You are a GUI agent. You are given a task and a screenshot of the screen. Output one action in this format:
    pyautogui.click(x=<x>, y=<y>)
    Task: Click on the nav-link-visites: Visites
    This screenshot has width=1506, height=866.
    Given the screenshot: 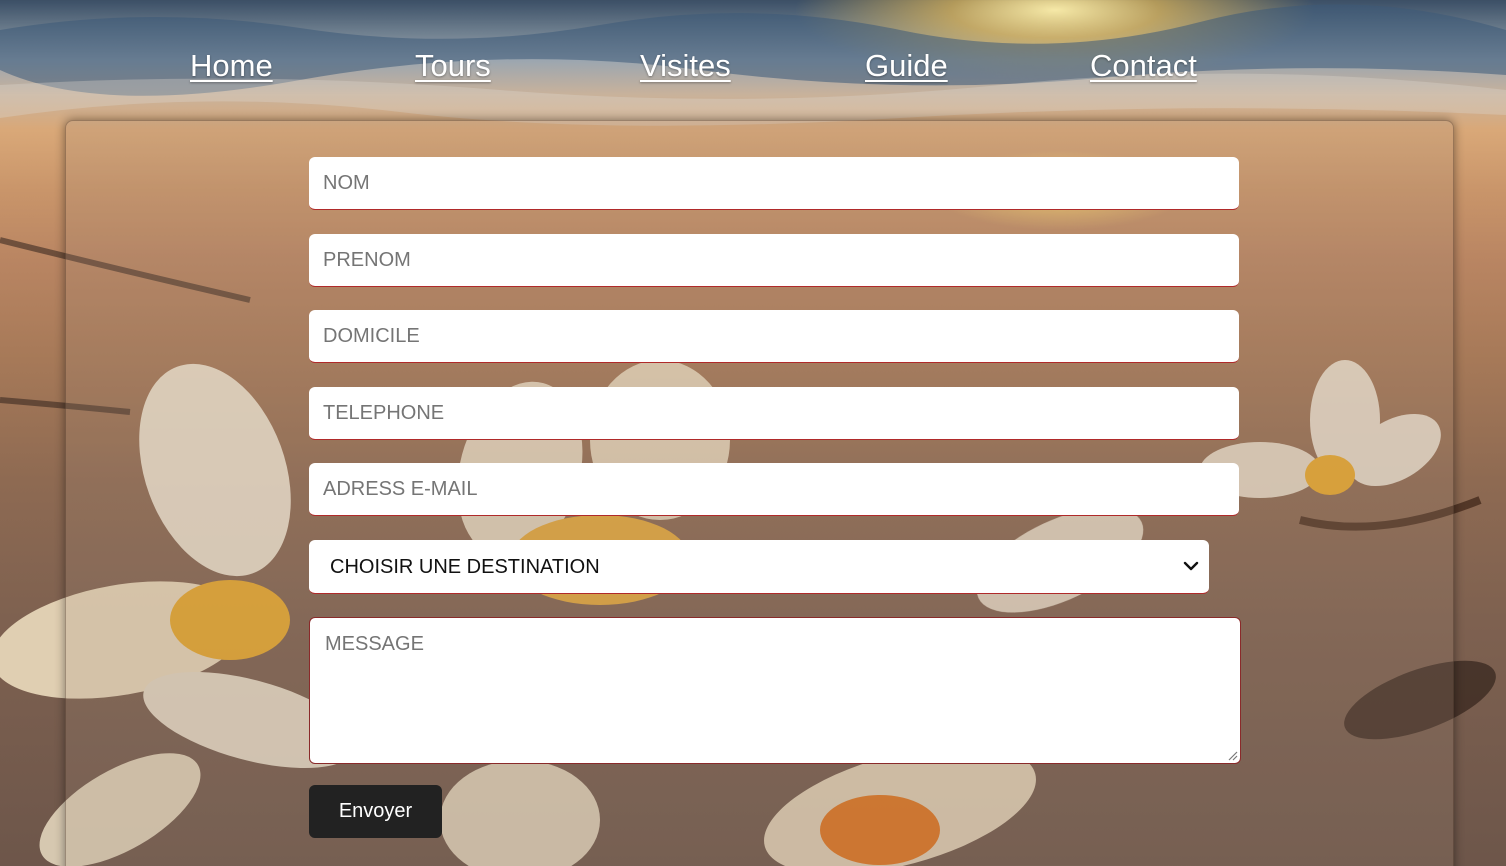 What is the action you would take?
    pyautogui.click(x=685, y=66)
    